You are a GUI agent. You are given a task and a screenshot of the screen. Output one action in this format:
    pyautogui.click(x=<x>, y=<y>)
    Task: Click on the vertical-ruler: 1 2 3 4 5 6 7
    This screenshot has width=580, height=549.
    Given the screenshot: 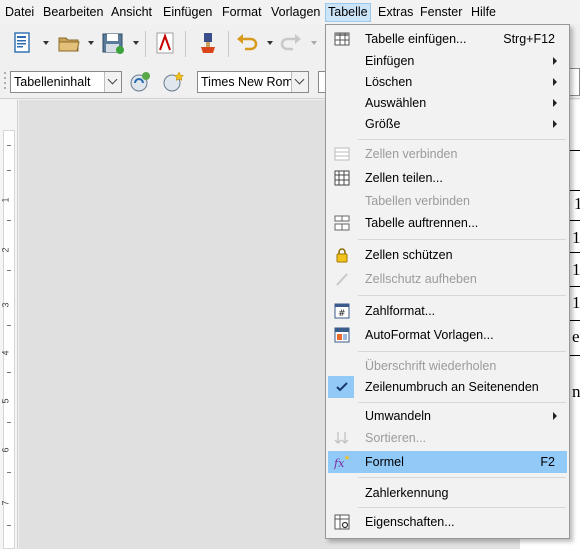 What is the action you would take?
    pyautogui.click(x=9, y=324)
    